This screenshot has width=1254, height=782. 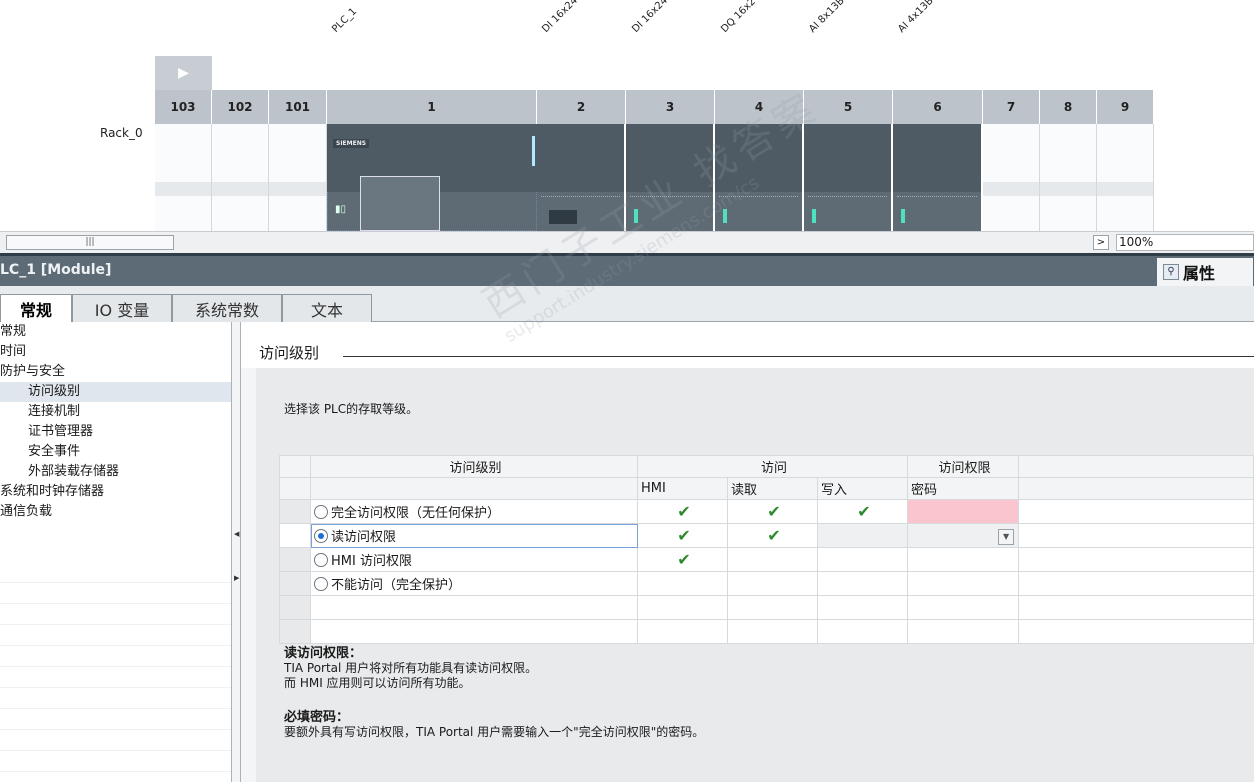 I want to click on device-label-ai-1: AI 8x13B, so click(x=826, y=17).